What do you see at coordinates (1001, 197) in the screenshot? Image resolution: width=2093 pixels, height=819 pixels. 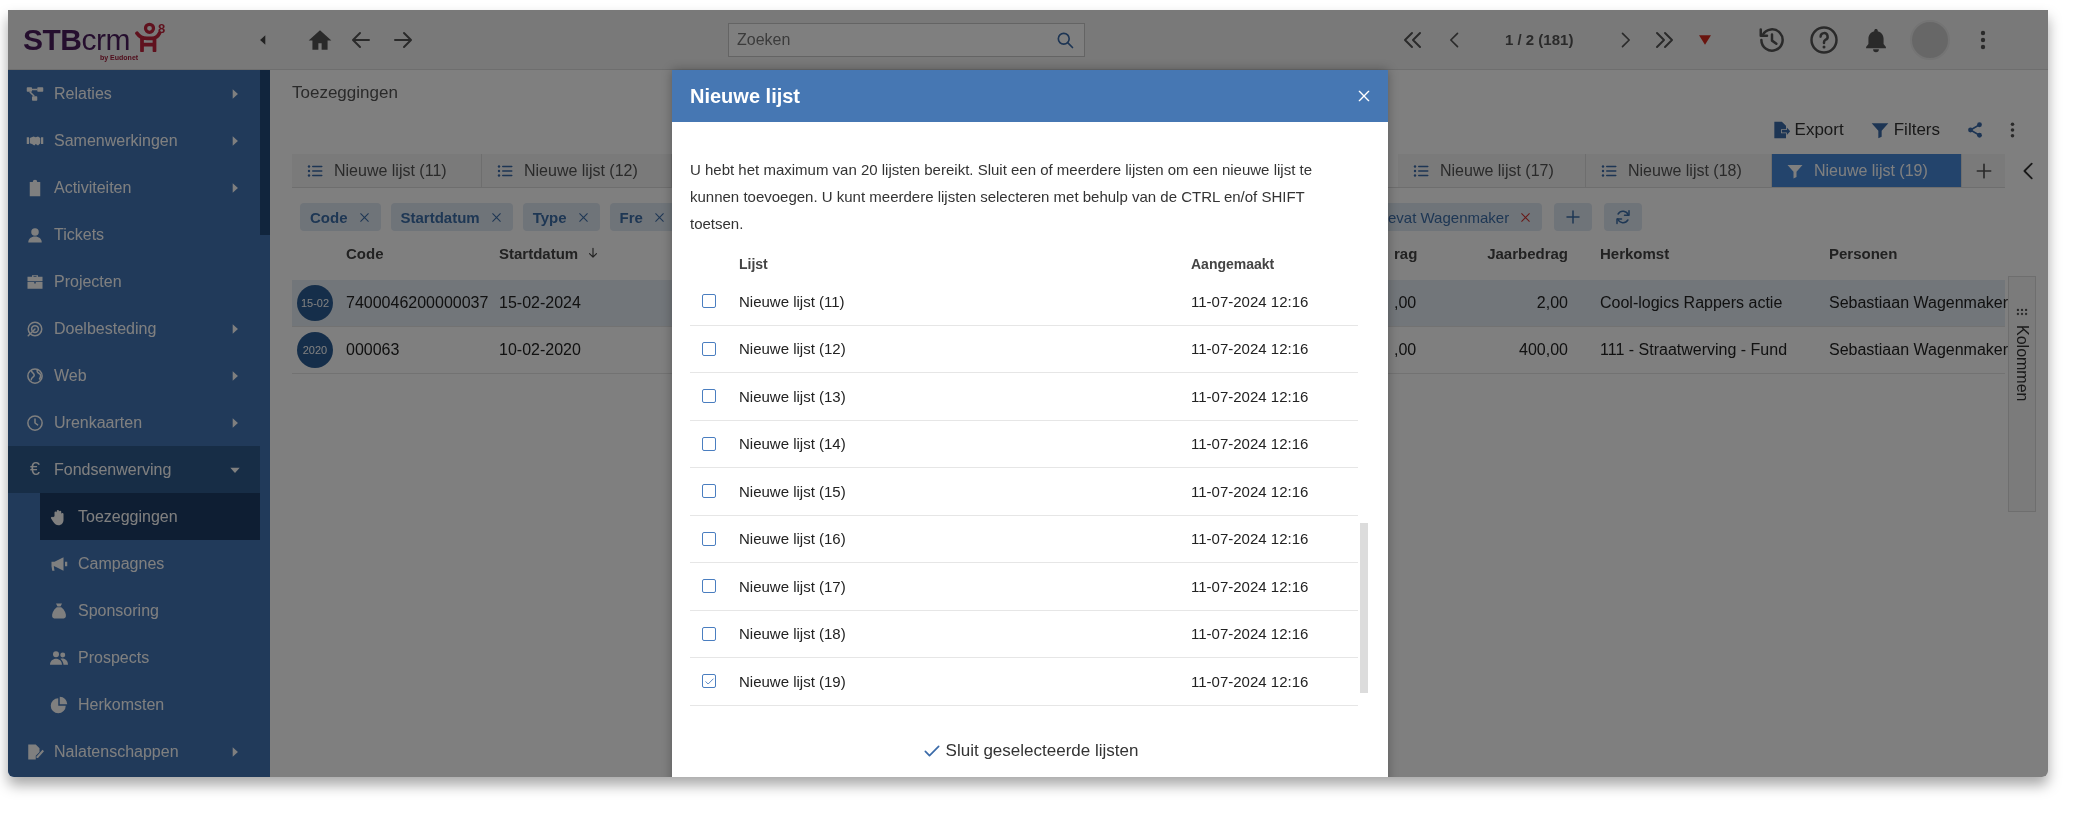 I see `dialog-message: U hebt het maximum van 20 lijsten bereikt. Sluit een of meerdere lijsten om een nieuwe lijst te kunnen toevoegen. U kunt meerdere lijsten selecteren met behulp van de CTRL en/of SHIFT toetsen.` at bounding box center [1001, 197].